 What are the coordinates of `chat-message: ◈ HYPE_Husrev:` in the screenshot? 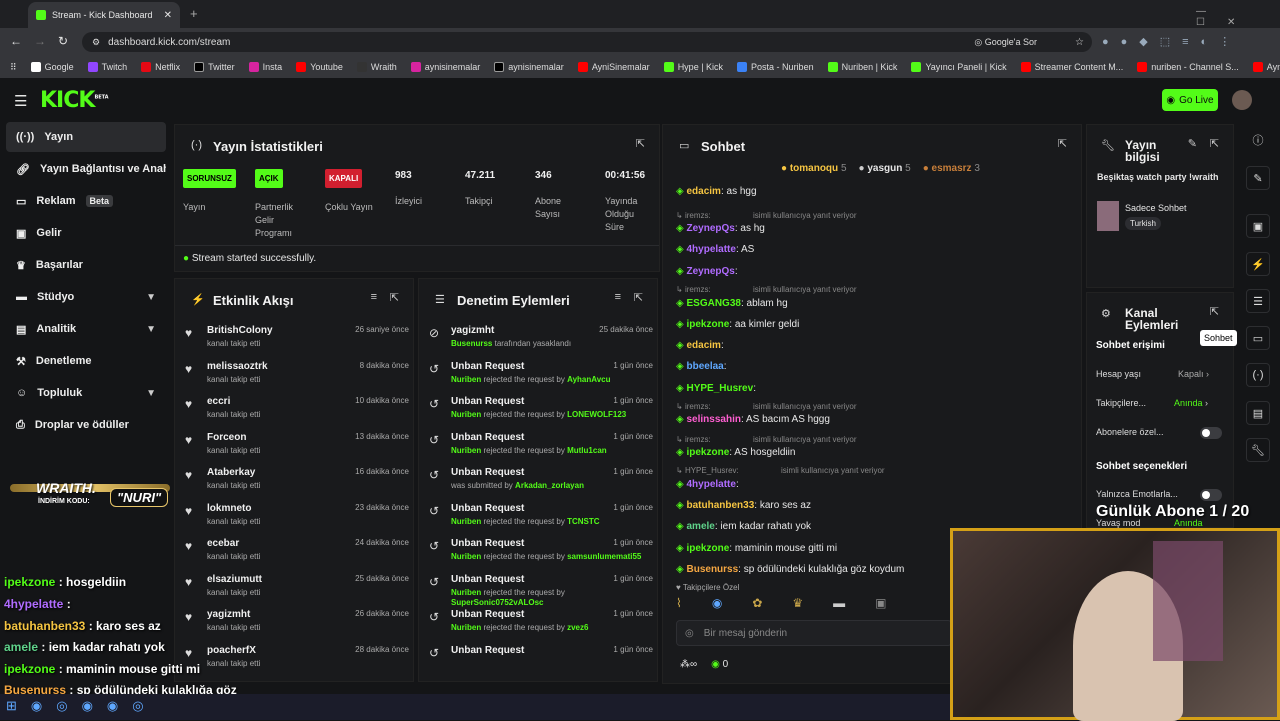 It's located at (716, 388).